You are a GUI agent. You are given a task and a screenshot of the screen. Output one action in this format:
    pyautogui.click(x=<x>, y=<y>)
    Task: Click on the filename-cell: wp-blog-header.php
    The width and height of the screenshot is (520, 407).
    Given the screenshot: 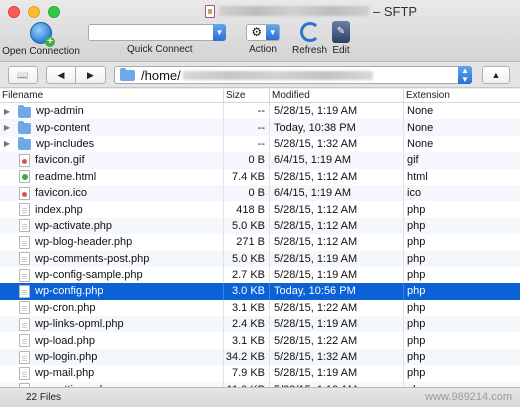 What is the action you would take?
    pyautogui.click(x=112, y=242)
    